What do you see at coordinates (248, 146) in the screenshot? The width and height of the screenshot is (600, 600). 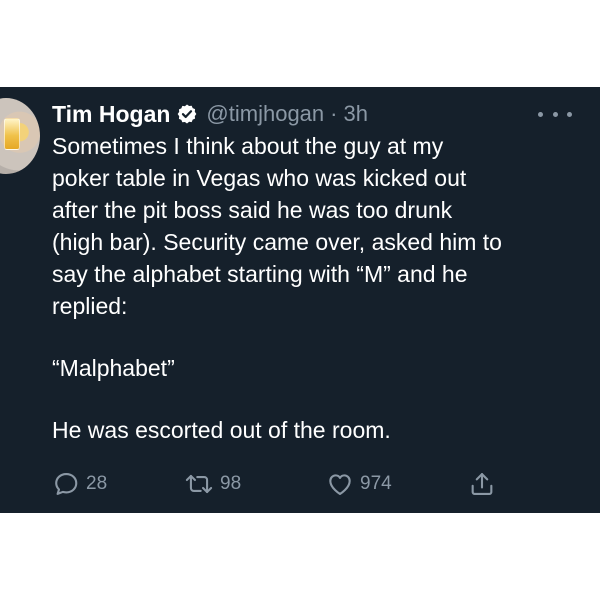 I see `tweet-line: Sometimes I think about the guy at my` at bounding box center [248, 146].